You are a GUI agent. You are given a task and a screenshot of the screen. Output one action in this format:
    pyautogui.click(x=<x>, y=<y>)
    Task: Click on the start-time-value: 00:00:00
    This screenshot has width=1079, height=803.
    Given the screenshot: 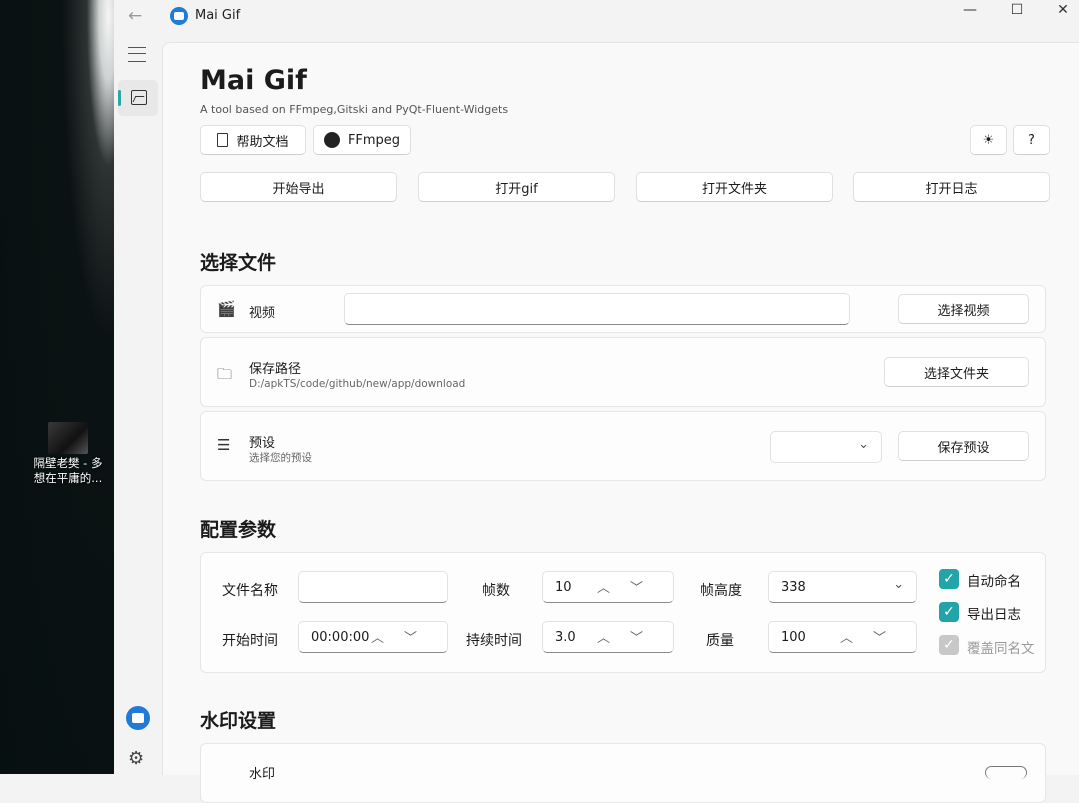 What is the action you would take?
    pyautogui.click(x=340, y=637)
    